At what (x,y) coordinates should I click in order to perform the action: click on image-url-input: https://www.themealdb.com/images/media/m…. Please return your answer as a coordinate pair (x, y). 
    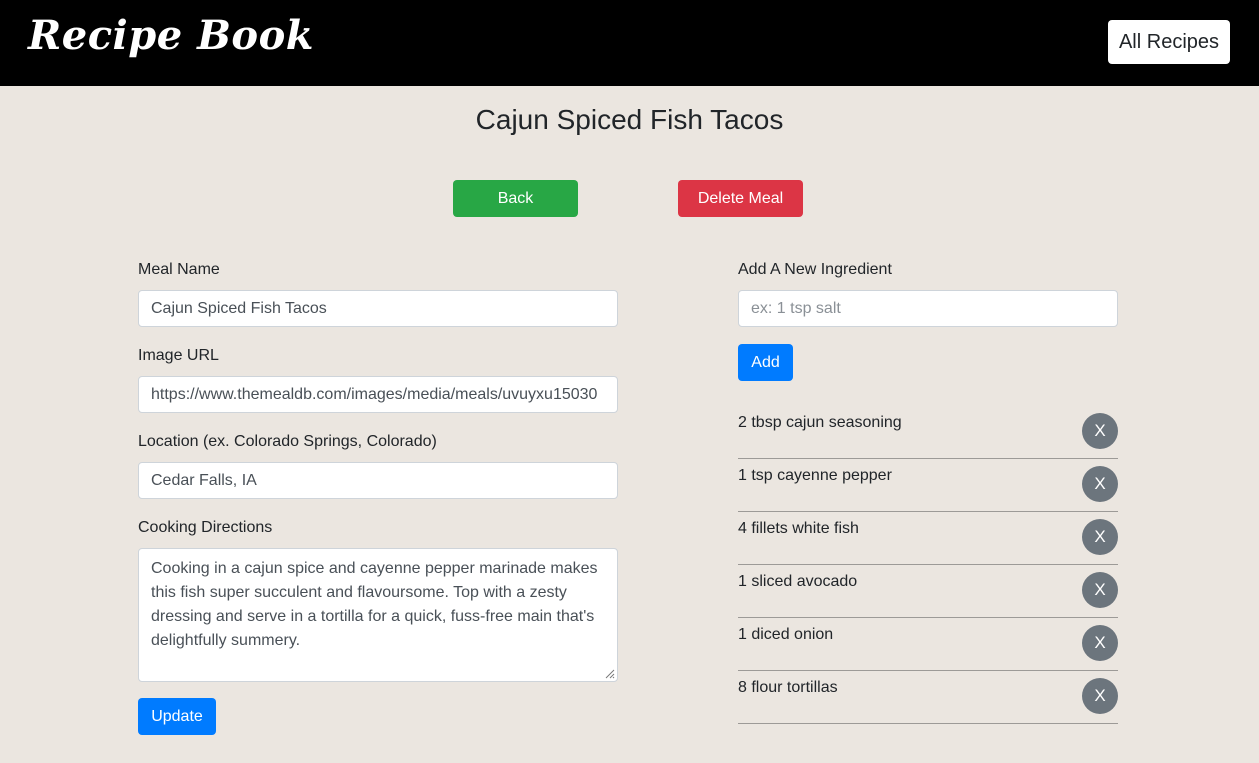
    Looking at the image, I should click on (378, 394).